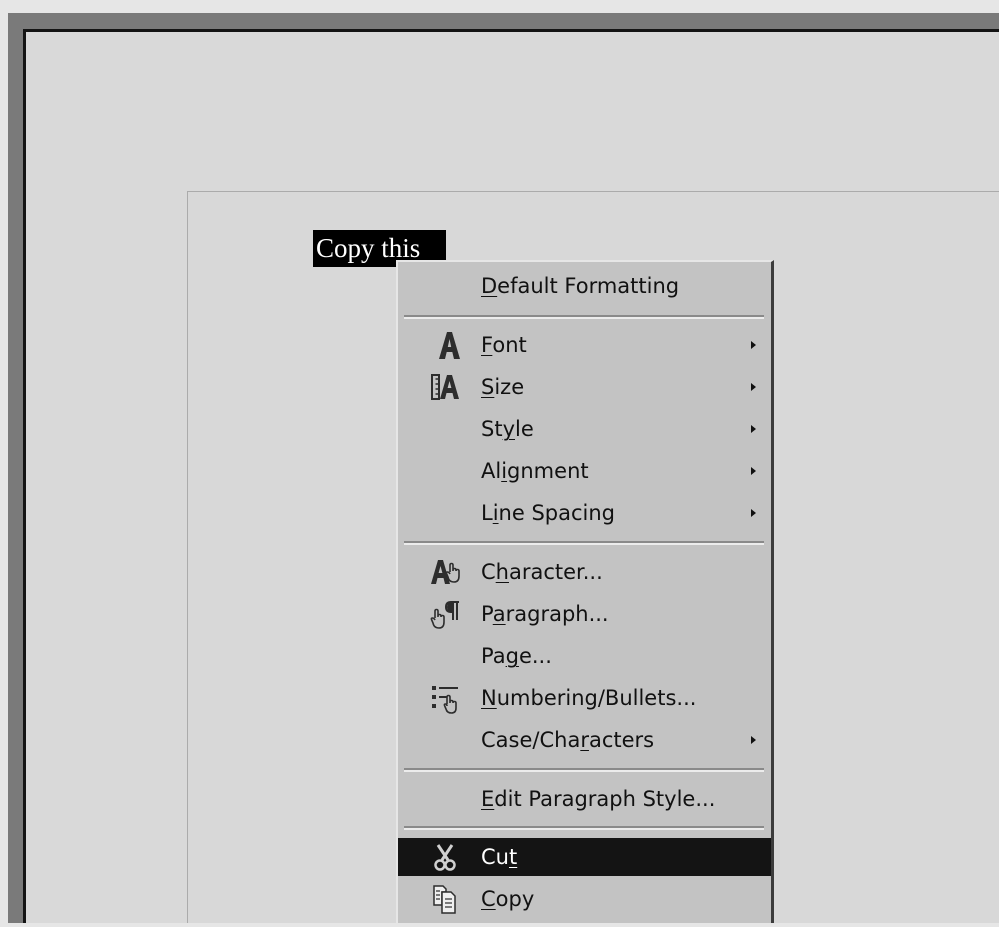 The width and height of the screenshot is (999, 927). Describe the element at coordinates (584, 387) in the screenshot. I see `menu-item-size: Size` at that location.